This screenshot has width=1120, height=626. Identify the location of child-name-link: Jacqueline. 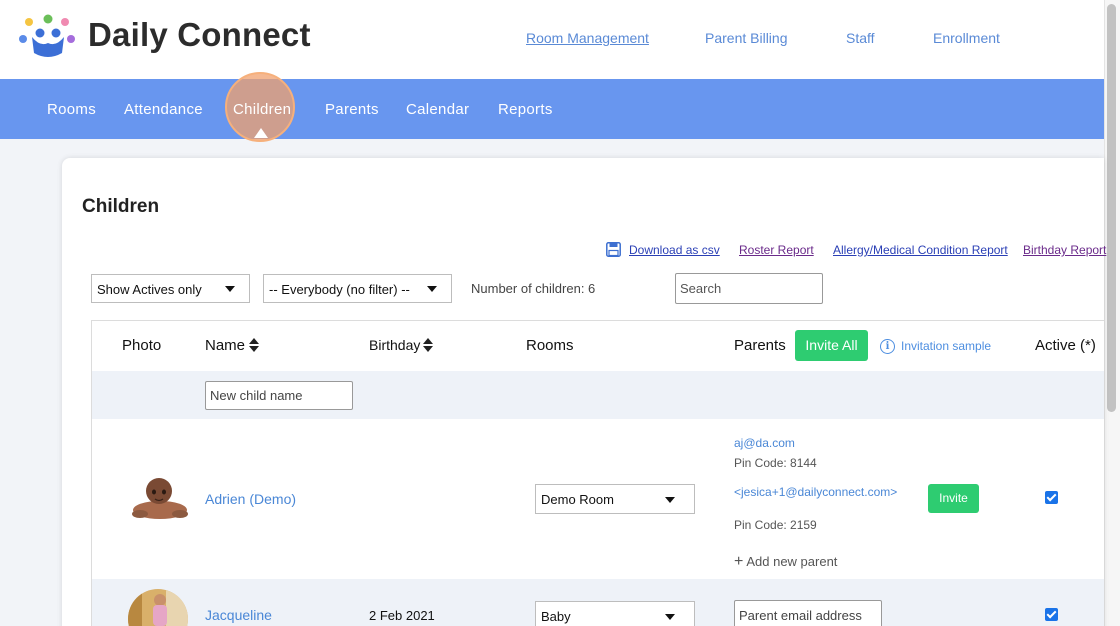
(238, 615).